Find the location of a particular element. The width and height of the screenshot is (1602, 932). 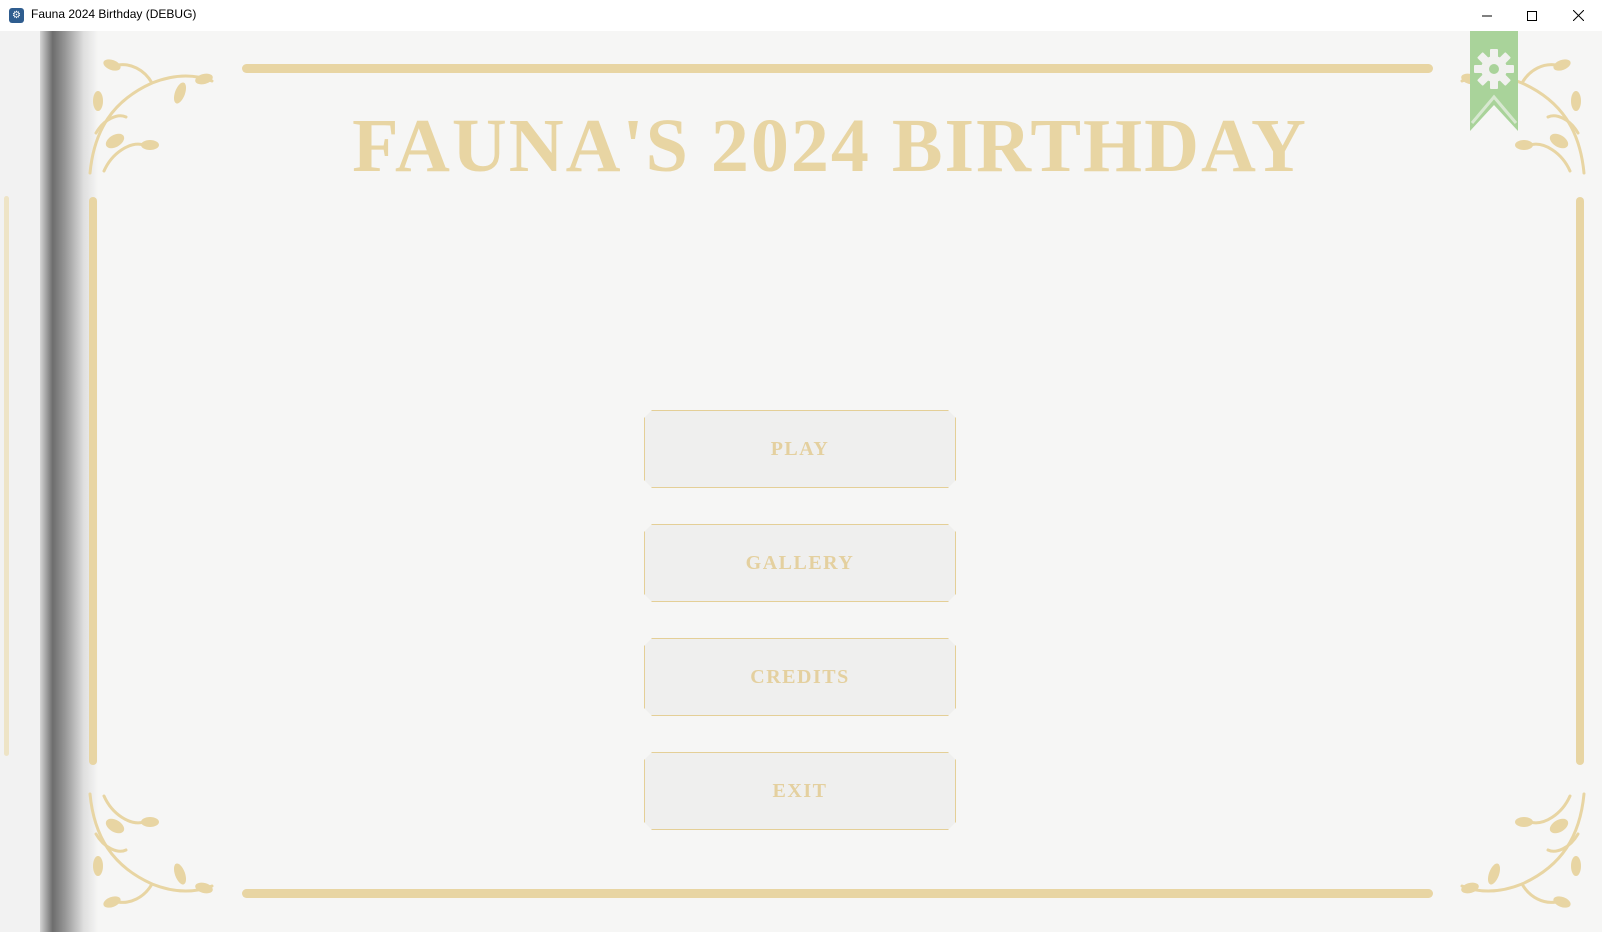

exit-button: EXIT is located at coordinates (800, 791).